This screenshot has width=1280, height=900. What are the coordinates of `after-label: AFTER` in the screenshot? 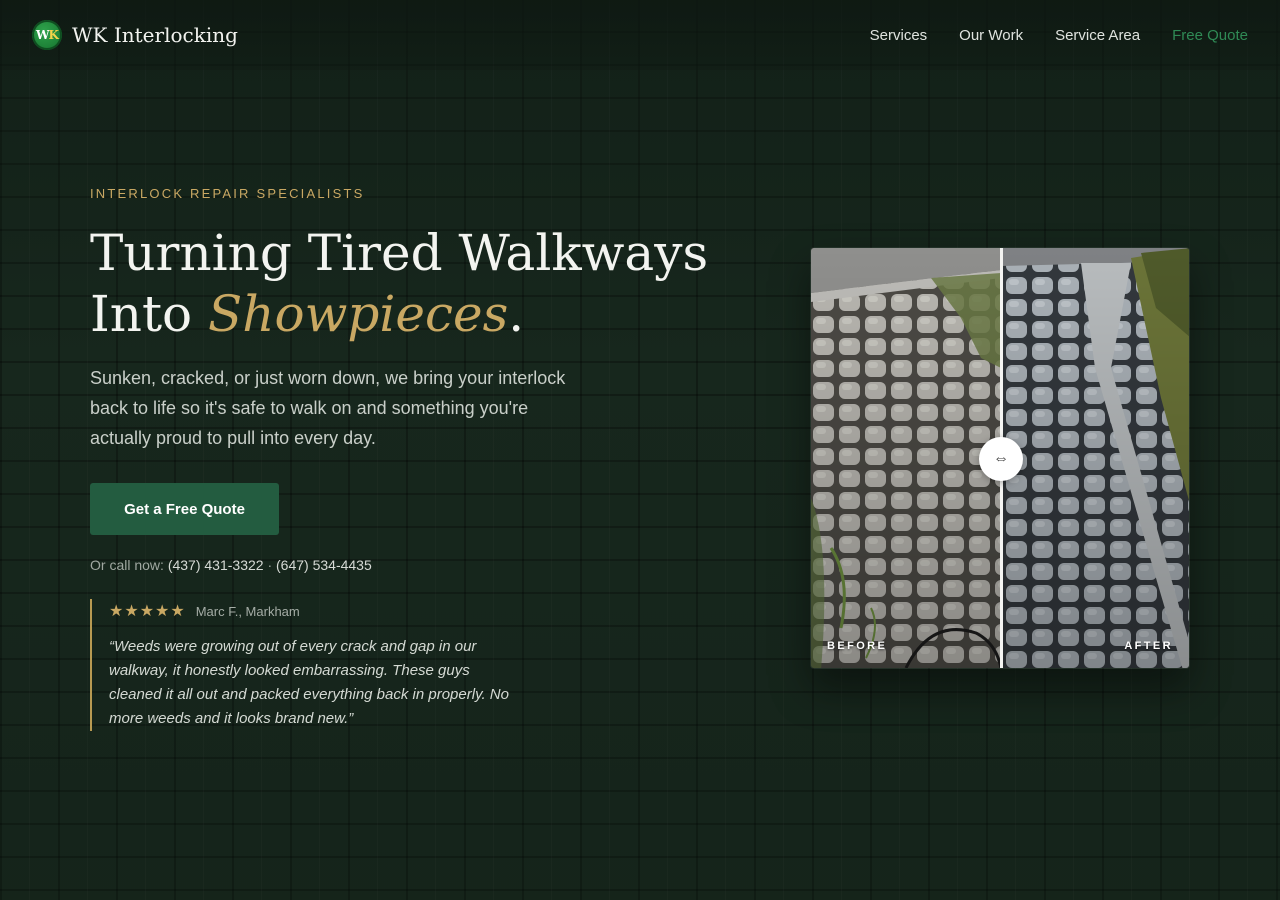 It's located at (1148, 646).